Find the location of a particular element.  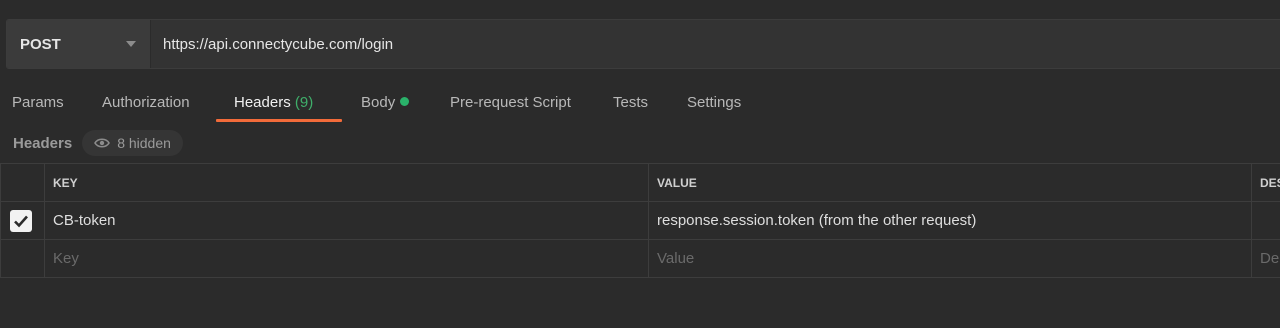

tab-tests: Tests is located at coordinates (630, 105).